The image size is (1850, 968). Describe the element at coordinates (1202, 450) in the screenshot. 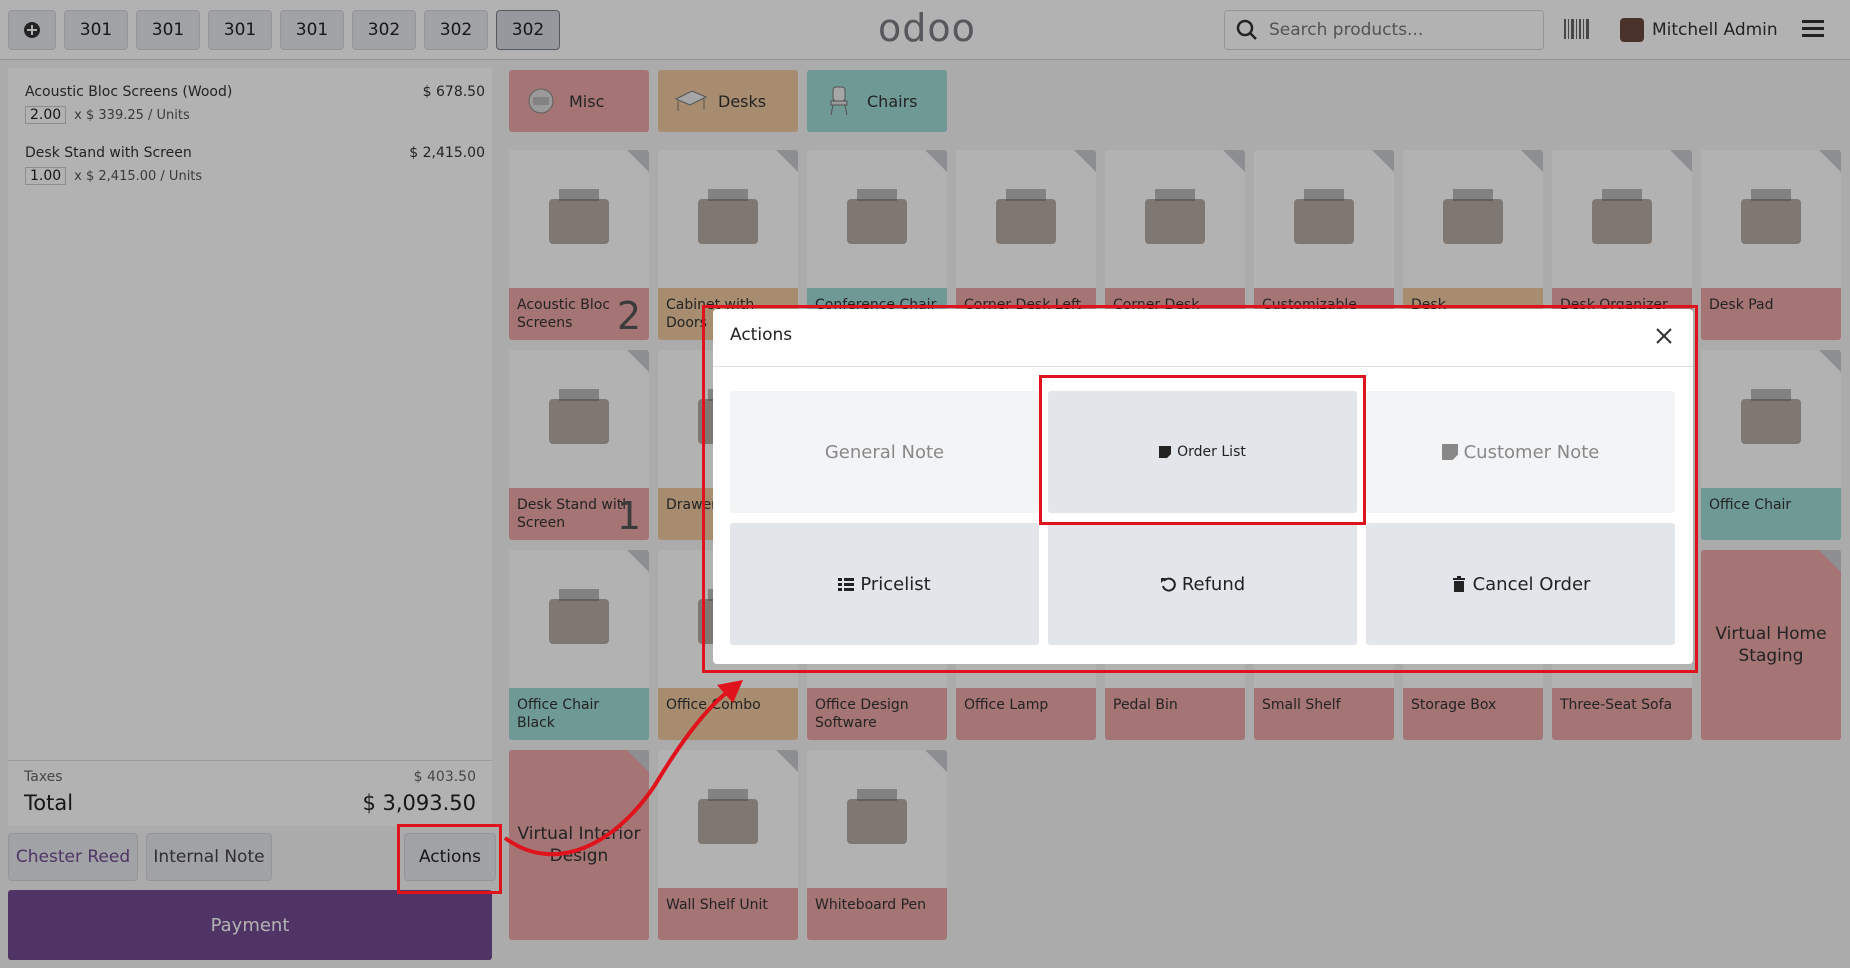

I see `highlight-order-list` at that location.